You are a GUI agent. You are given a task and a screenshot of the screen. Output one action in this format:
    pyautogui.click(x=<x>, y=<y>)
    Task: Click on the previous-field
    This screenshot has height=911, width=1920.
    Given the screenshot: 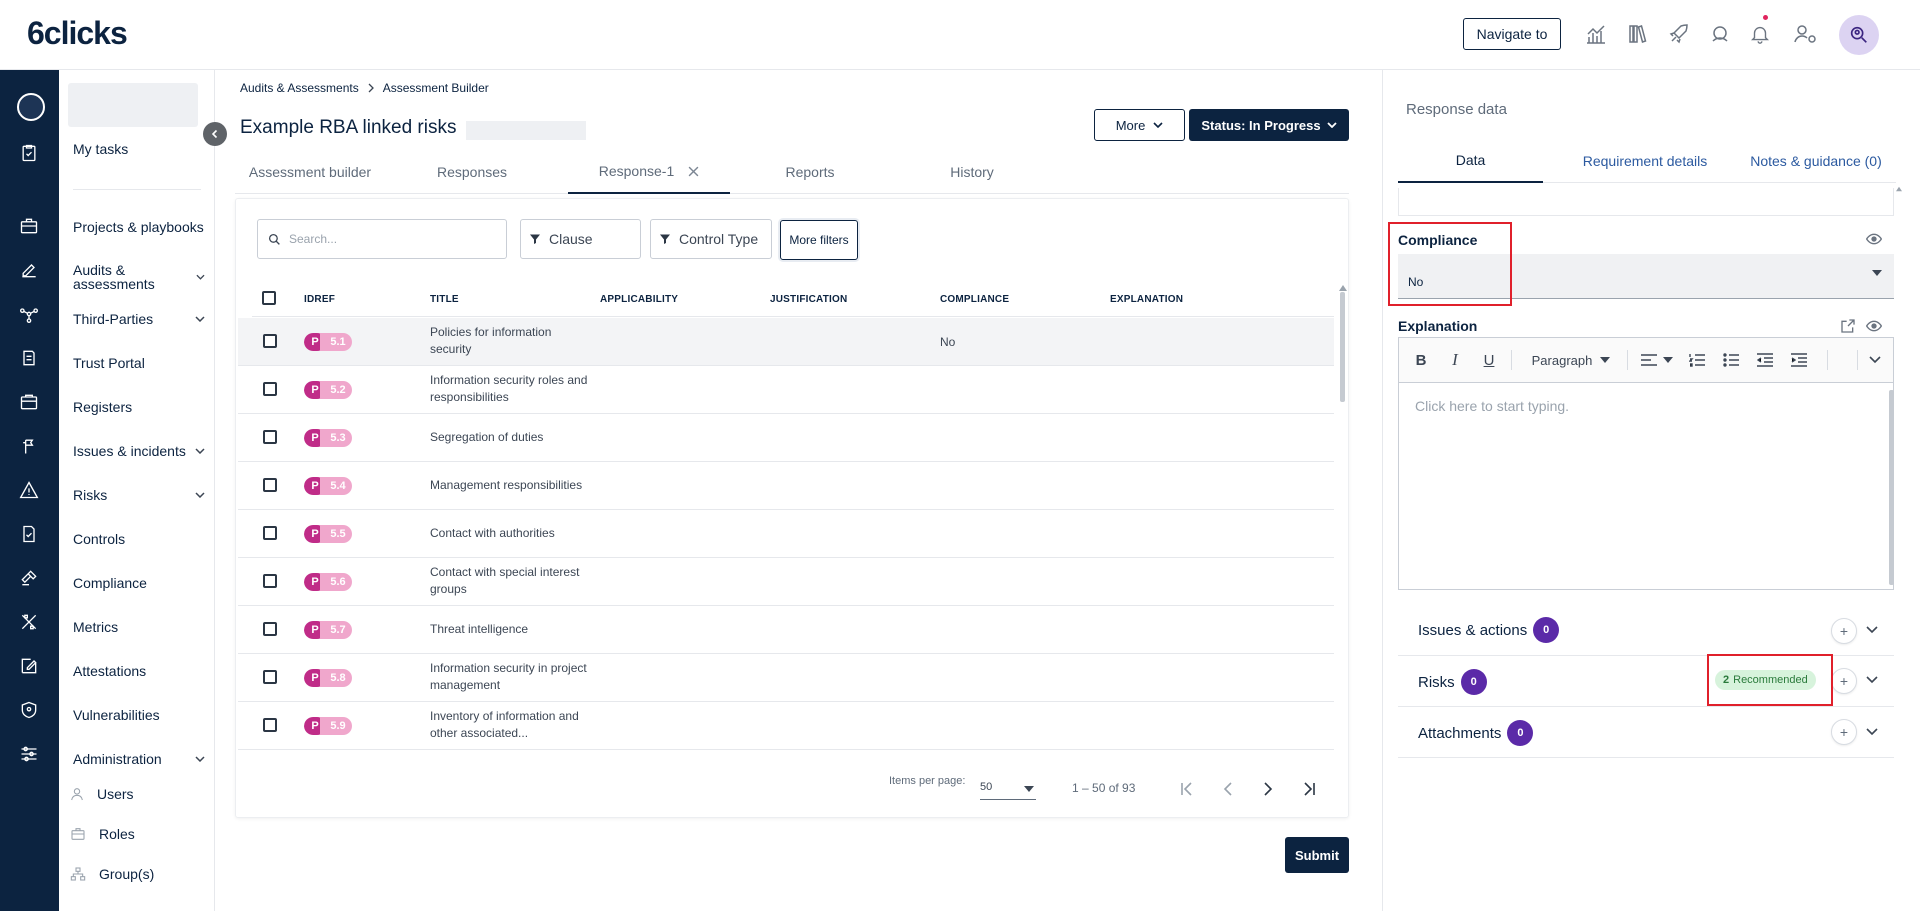 What is the action you would take?
    pyautogui.click(x=1646, y=202)
    